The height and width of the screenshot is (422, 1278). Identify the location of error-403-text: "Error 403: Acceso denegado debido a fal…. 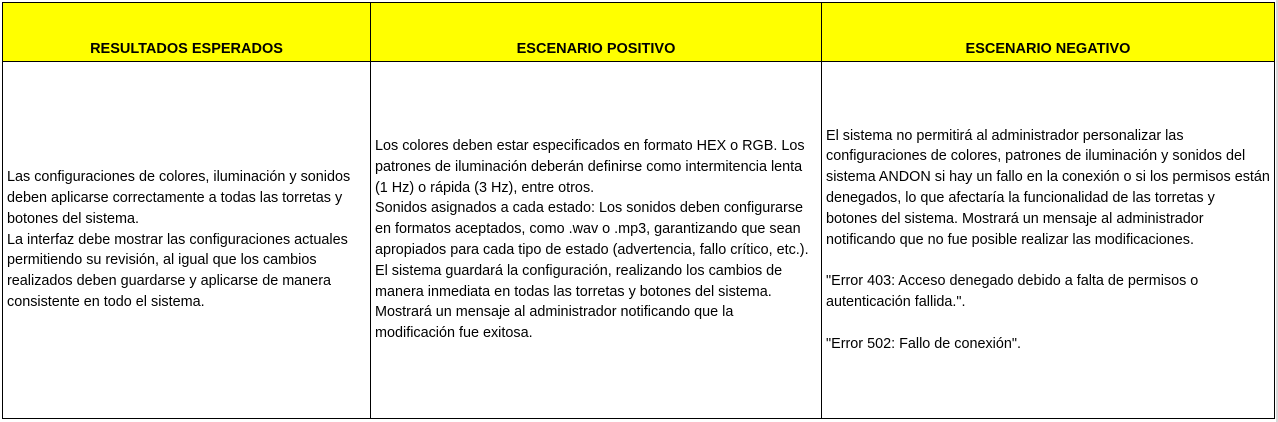
(1012, 291).